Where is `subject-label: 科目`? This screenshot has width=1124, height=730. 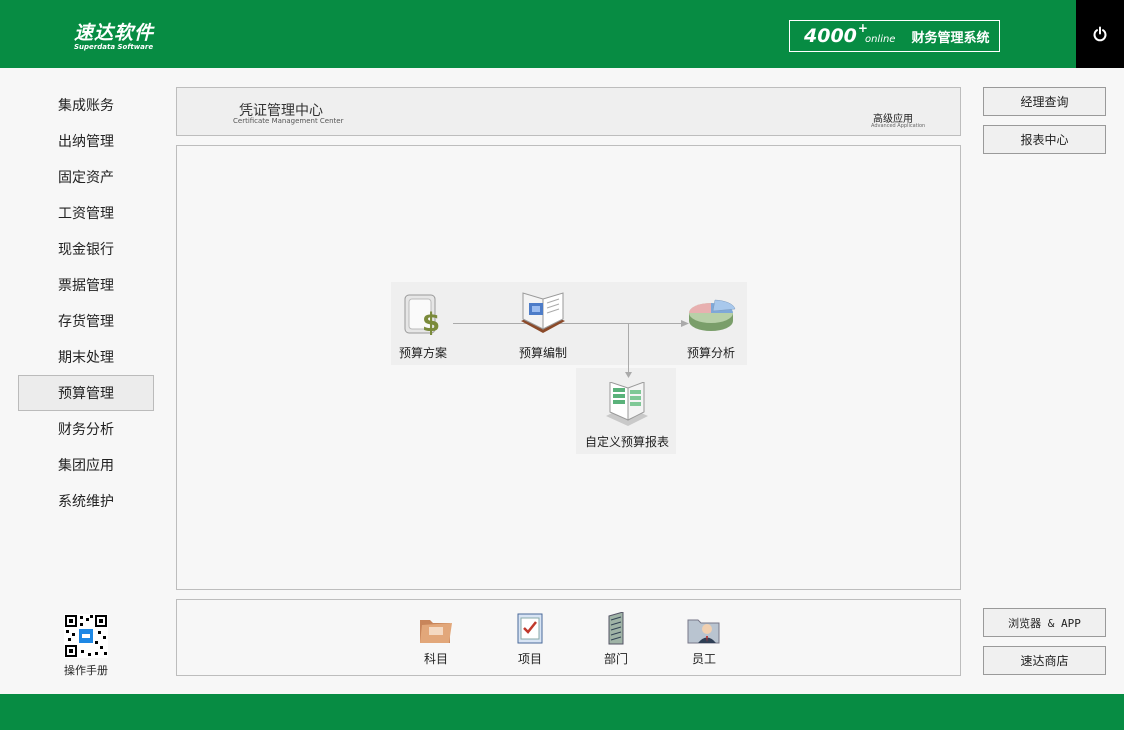 subject-label: 科目 is located at coordinates (435, 659).